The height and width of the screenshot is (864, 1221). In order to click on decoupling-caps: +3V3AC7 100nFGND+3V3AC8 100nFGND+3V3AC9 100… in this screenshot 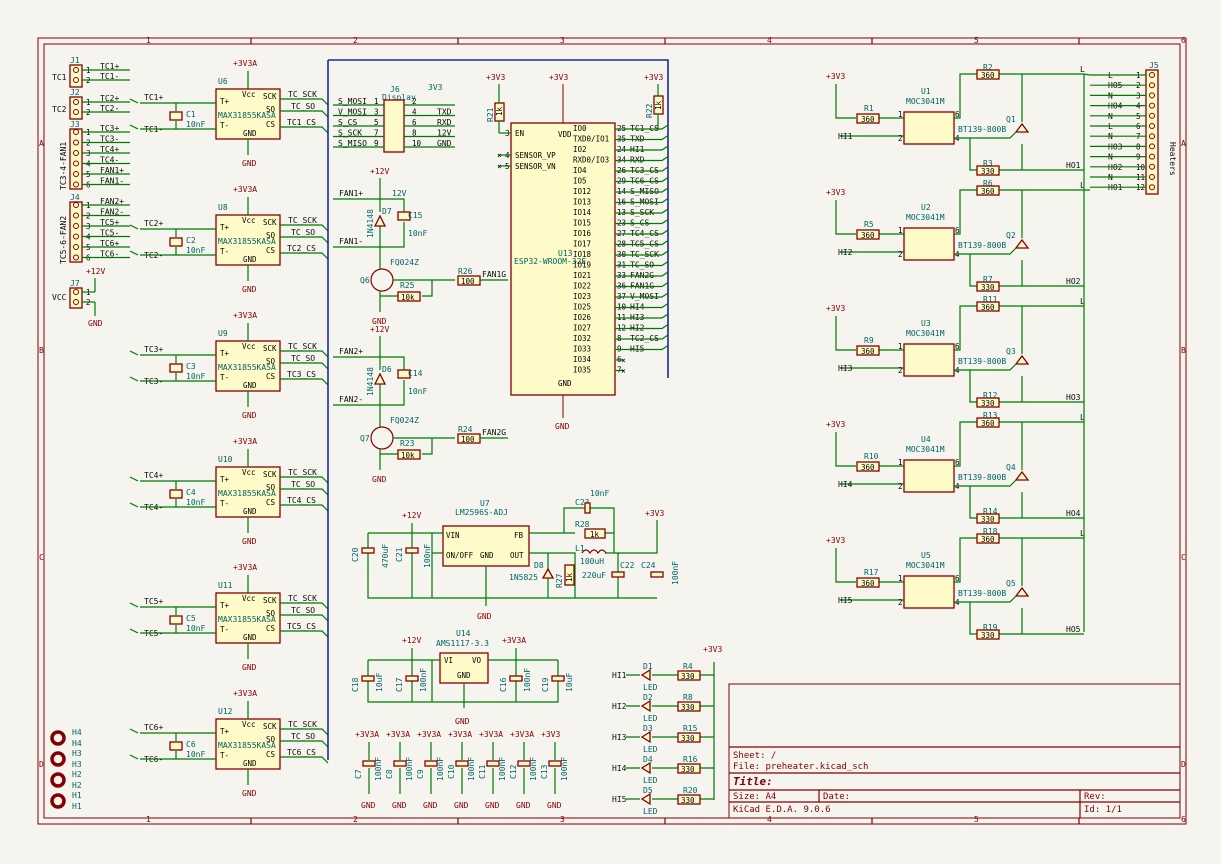, I will do `click(461, 770)`.